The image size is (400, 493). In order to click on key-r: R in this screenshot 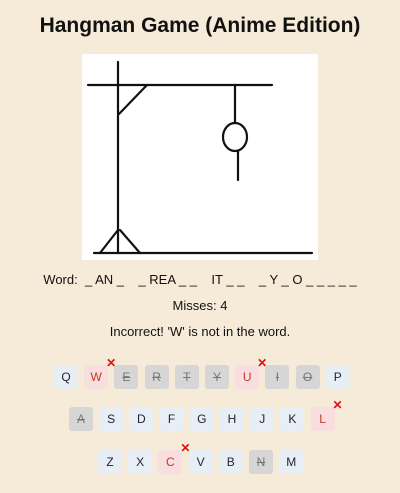, I will do `click(156, 377)`.